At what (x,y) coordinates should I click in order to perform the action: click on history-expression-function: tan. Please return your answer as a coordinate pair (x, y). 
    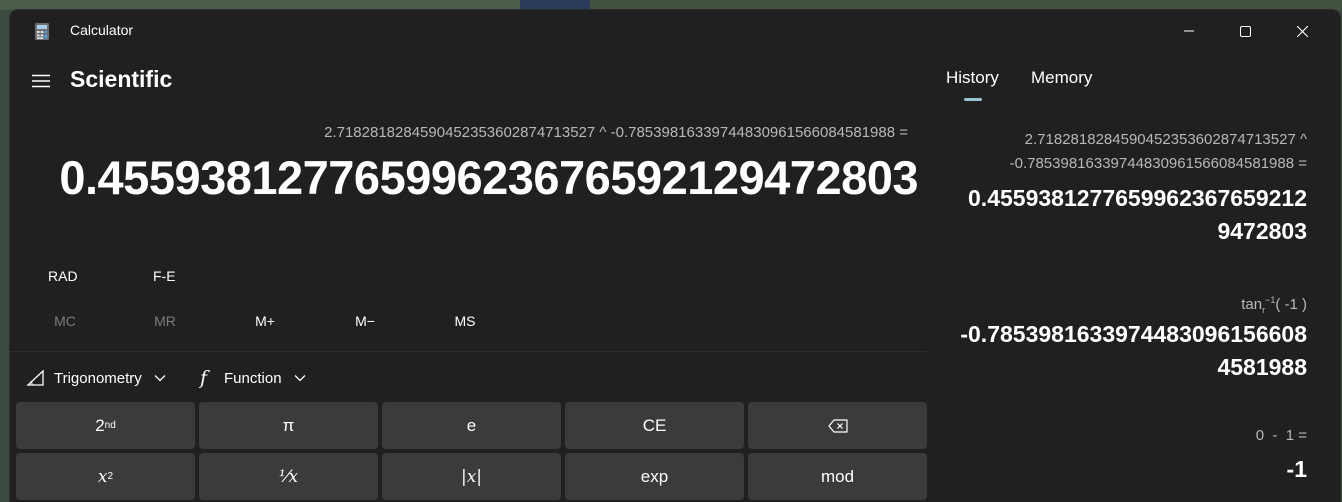
    Looking at the image, I should click on (1252, 304).